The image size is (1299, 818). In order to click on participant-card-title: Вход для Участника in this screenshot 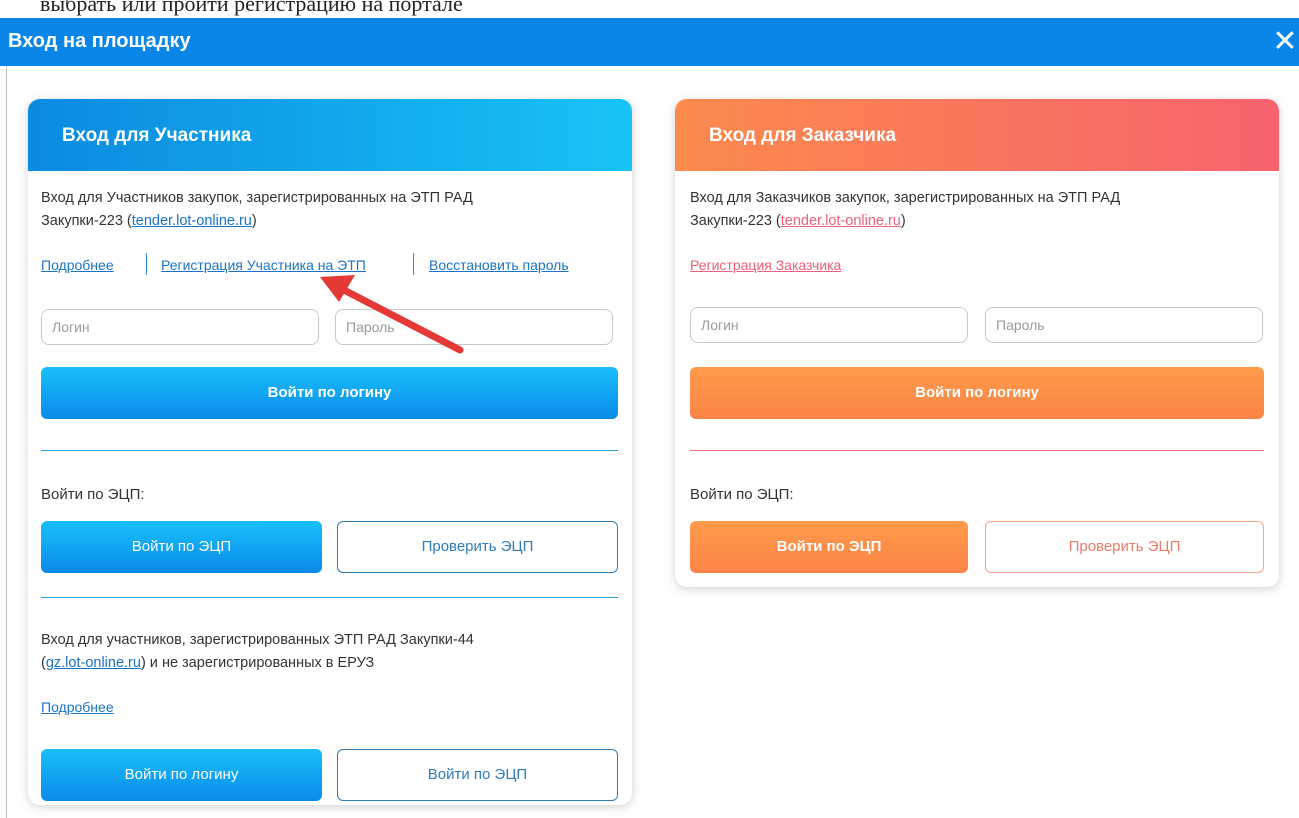, I will do `click(157, 135)`.